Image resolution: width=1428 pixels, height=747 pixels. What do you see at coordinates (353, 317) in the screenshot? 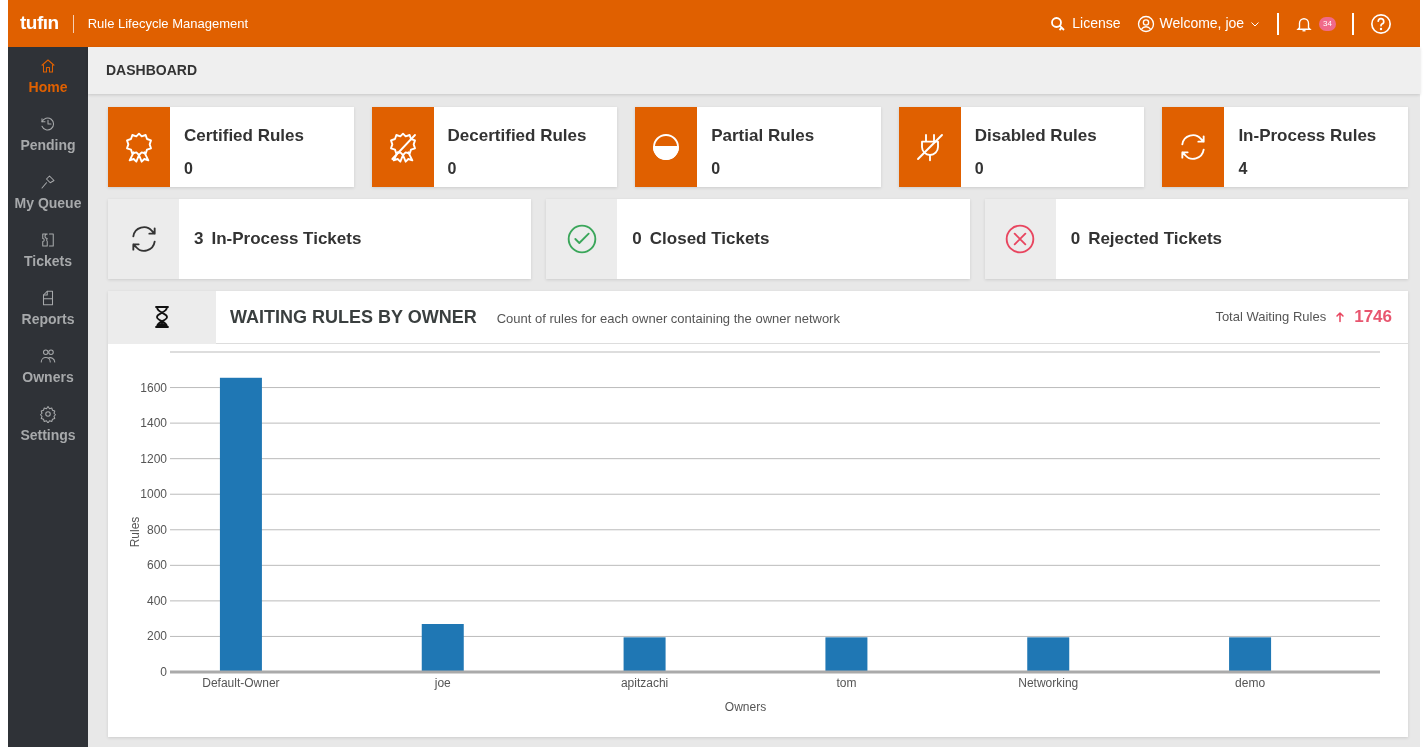
I see `panel-title: WAITING RULES BY OWNER` at bounding box center [353, 317].